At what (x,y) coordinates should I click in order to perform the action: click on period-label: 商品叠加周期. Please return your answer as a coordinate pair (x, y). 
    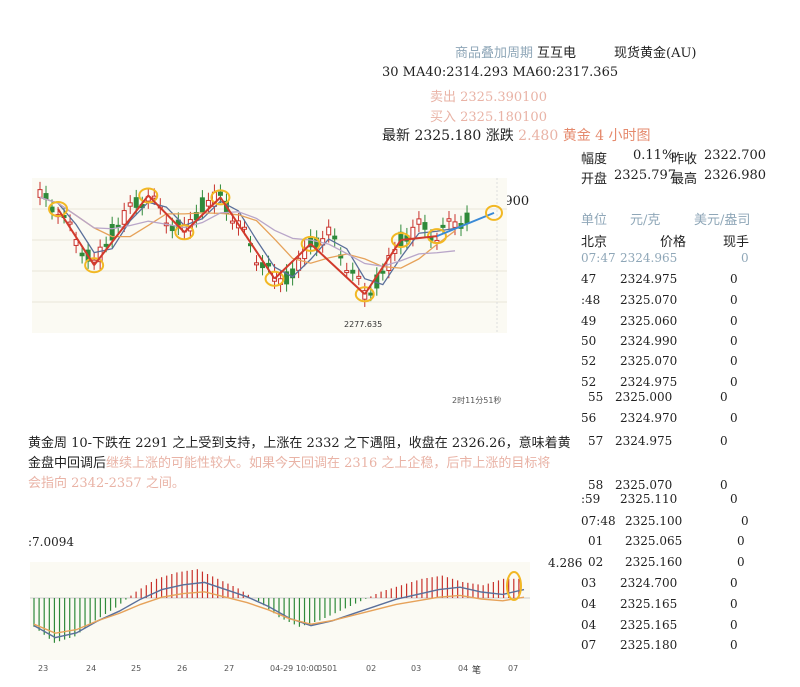
    Looking at the image, I should click on (494, 53).